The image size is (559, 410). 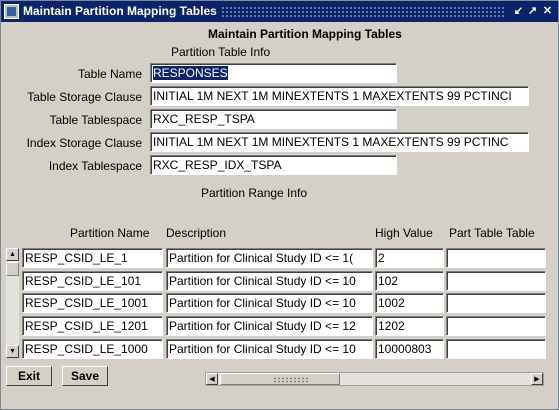 I want to click on horizontal-scrollbar: ◀ ▶, so click(x=374, y=379).